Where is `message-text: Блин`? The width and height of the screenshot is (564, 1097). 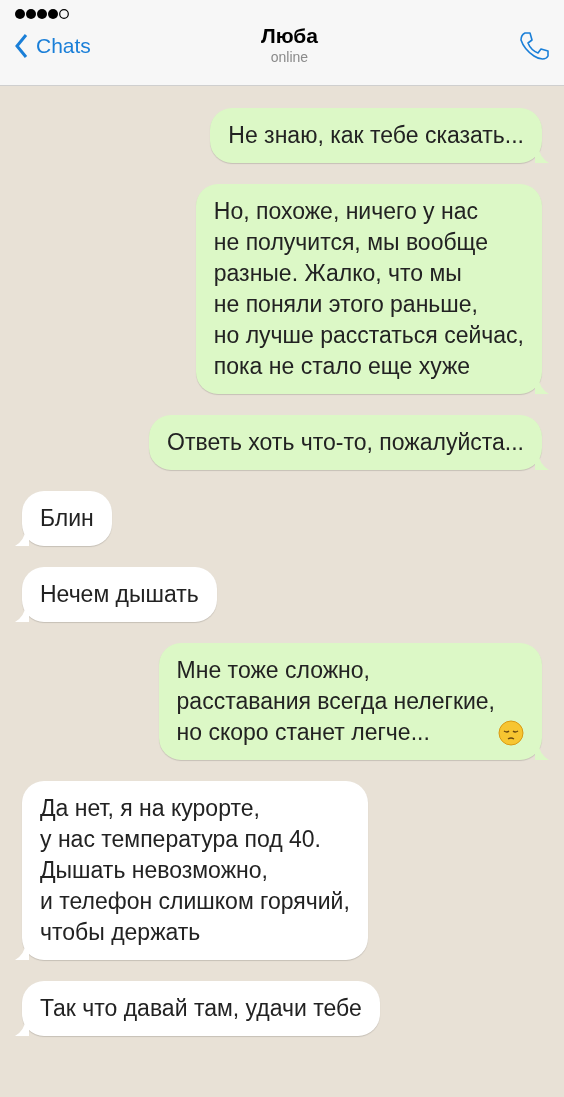
message-text: Блин is located at coordinates (67, 518).